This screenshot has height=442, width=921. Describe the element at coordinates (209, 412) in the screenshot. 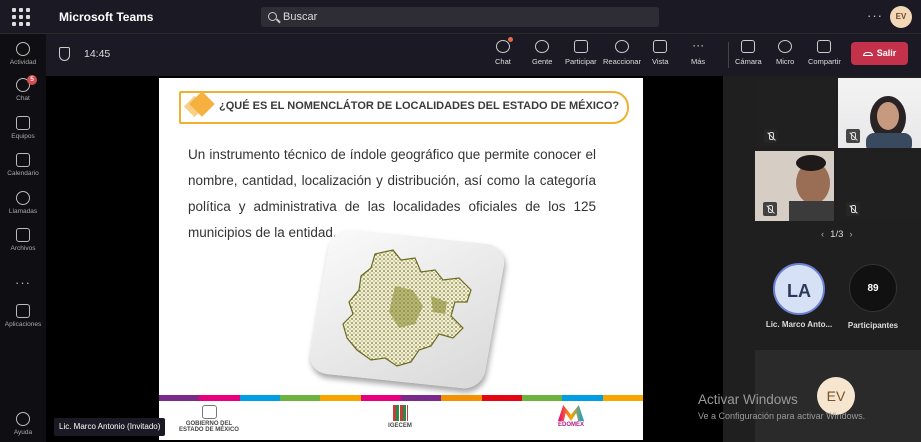

I see `seal-icon` at that location.